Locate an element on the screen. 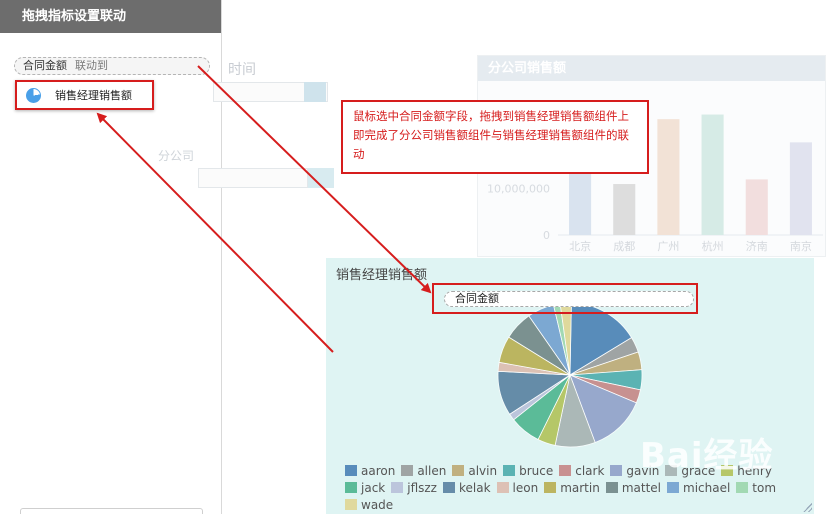  bar-x-tick: 杭州 is located at coordinates (713, 246).